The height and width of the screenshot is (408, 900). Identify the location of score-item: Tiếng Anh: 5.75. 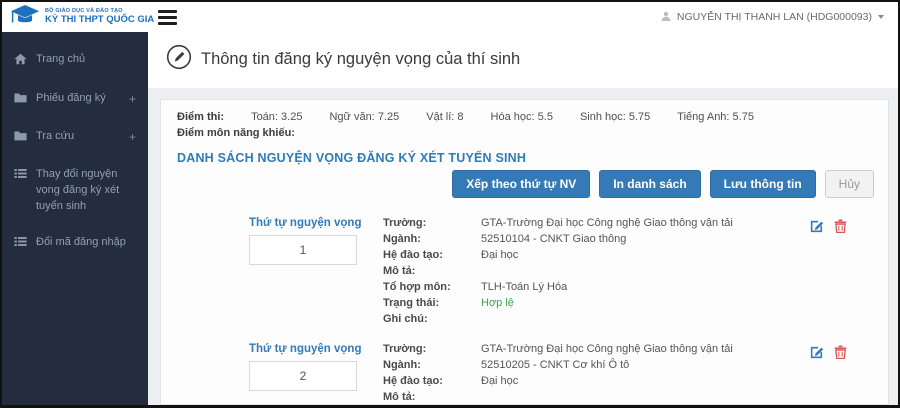
(715, 117).